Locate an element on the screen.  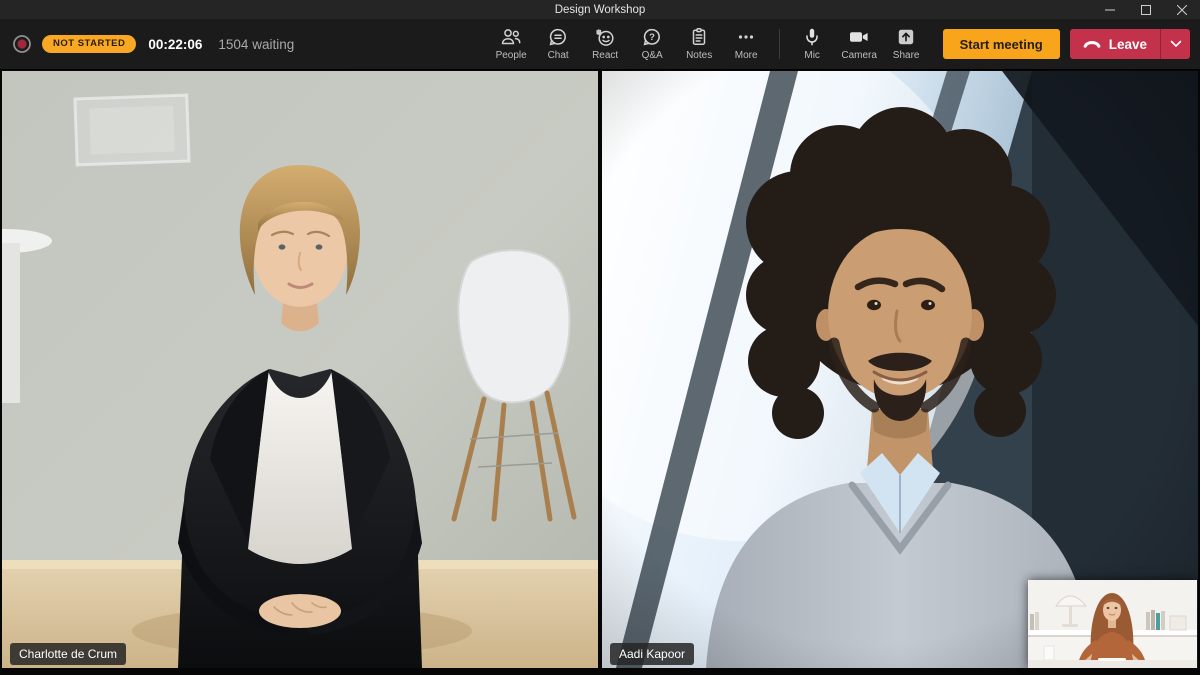
close-icon is located at coordinates (1182, 9).